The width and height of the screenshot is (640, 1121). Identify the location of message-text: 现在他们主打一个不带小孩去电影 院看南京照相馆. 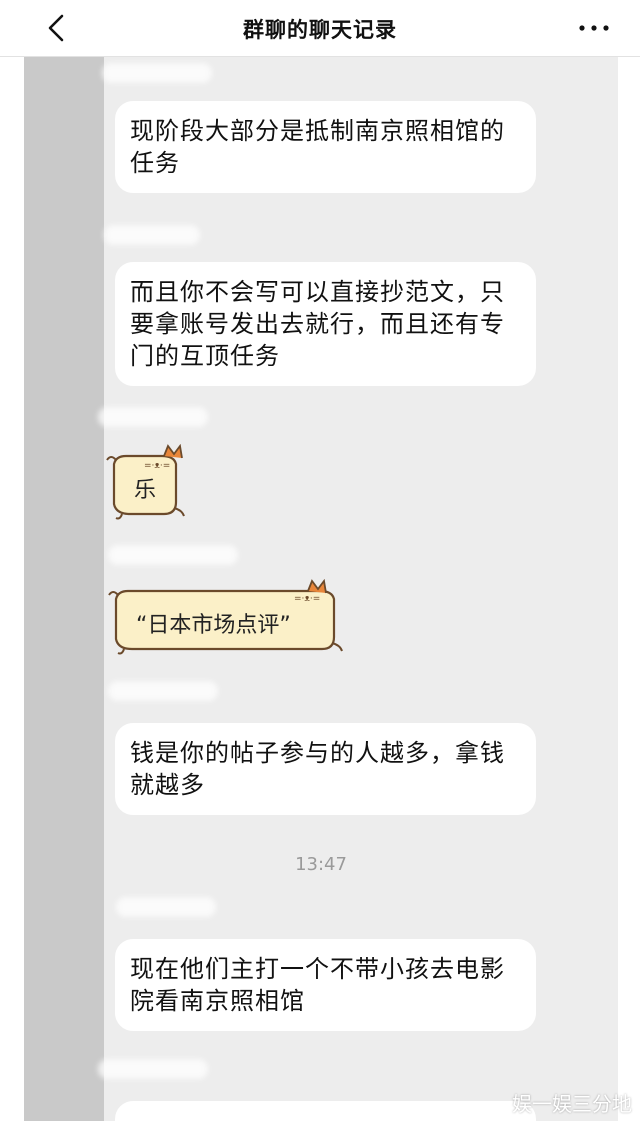
(317, 985).